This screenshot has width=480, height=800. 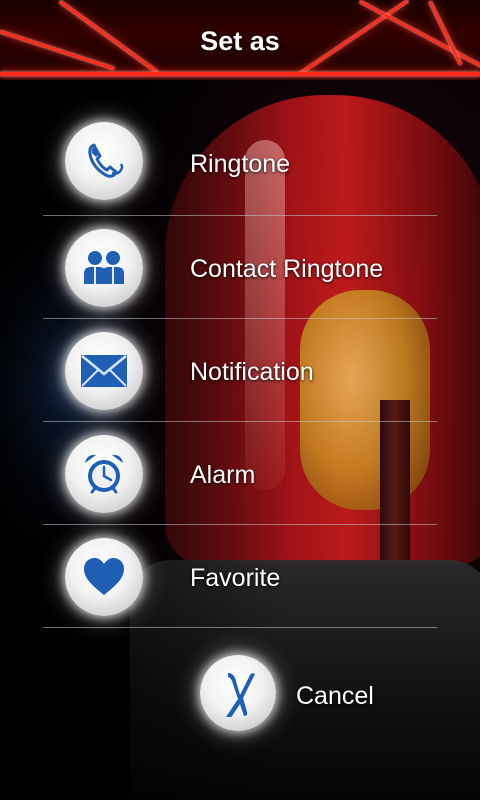 I want to click on menu-item-label: Contact Ringtone, so click(x=287, y=269).